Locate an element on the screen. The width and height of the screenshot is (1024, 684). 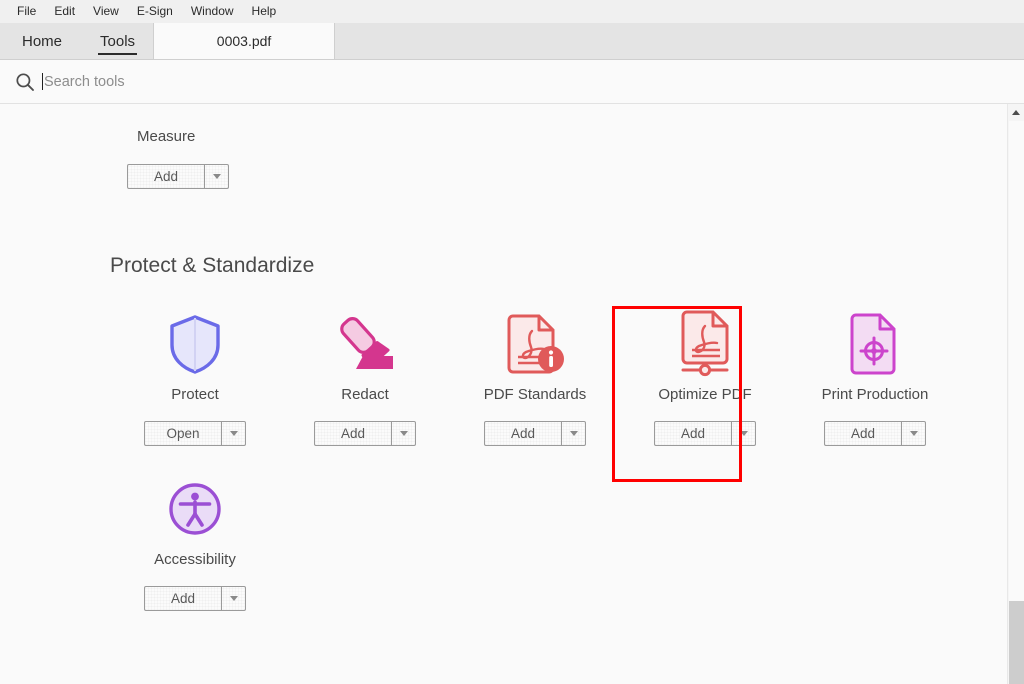
redact-add-dropdown-button is located at coordinates (403, 433).